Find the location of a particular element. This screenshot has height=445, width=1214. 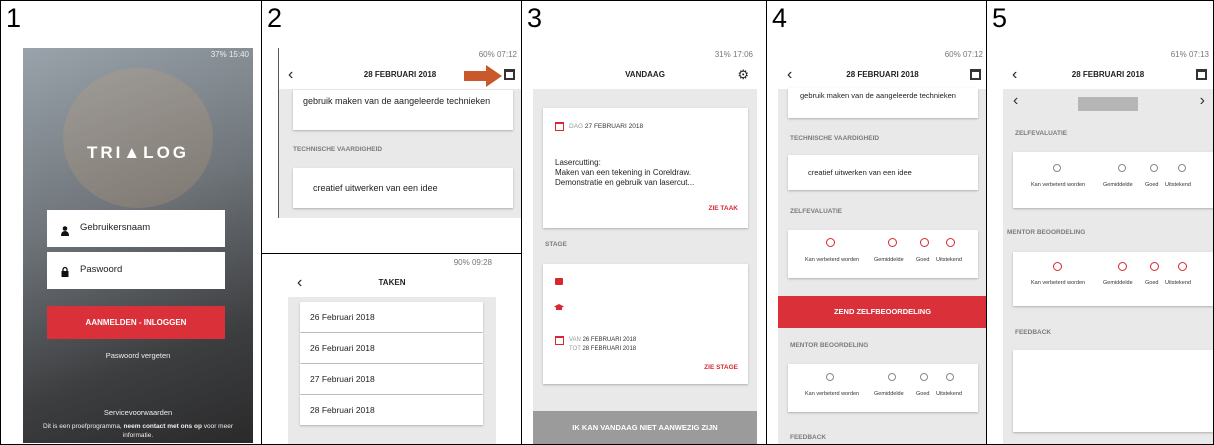

student-navigator: ‹ › is located at coordinates (1108, 104).